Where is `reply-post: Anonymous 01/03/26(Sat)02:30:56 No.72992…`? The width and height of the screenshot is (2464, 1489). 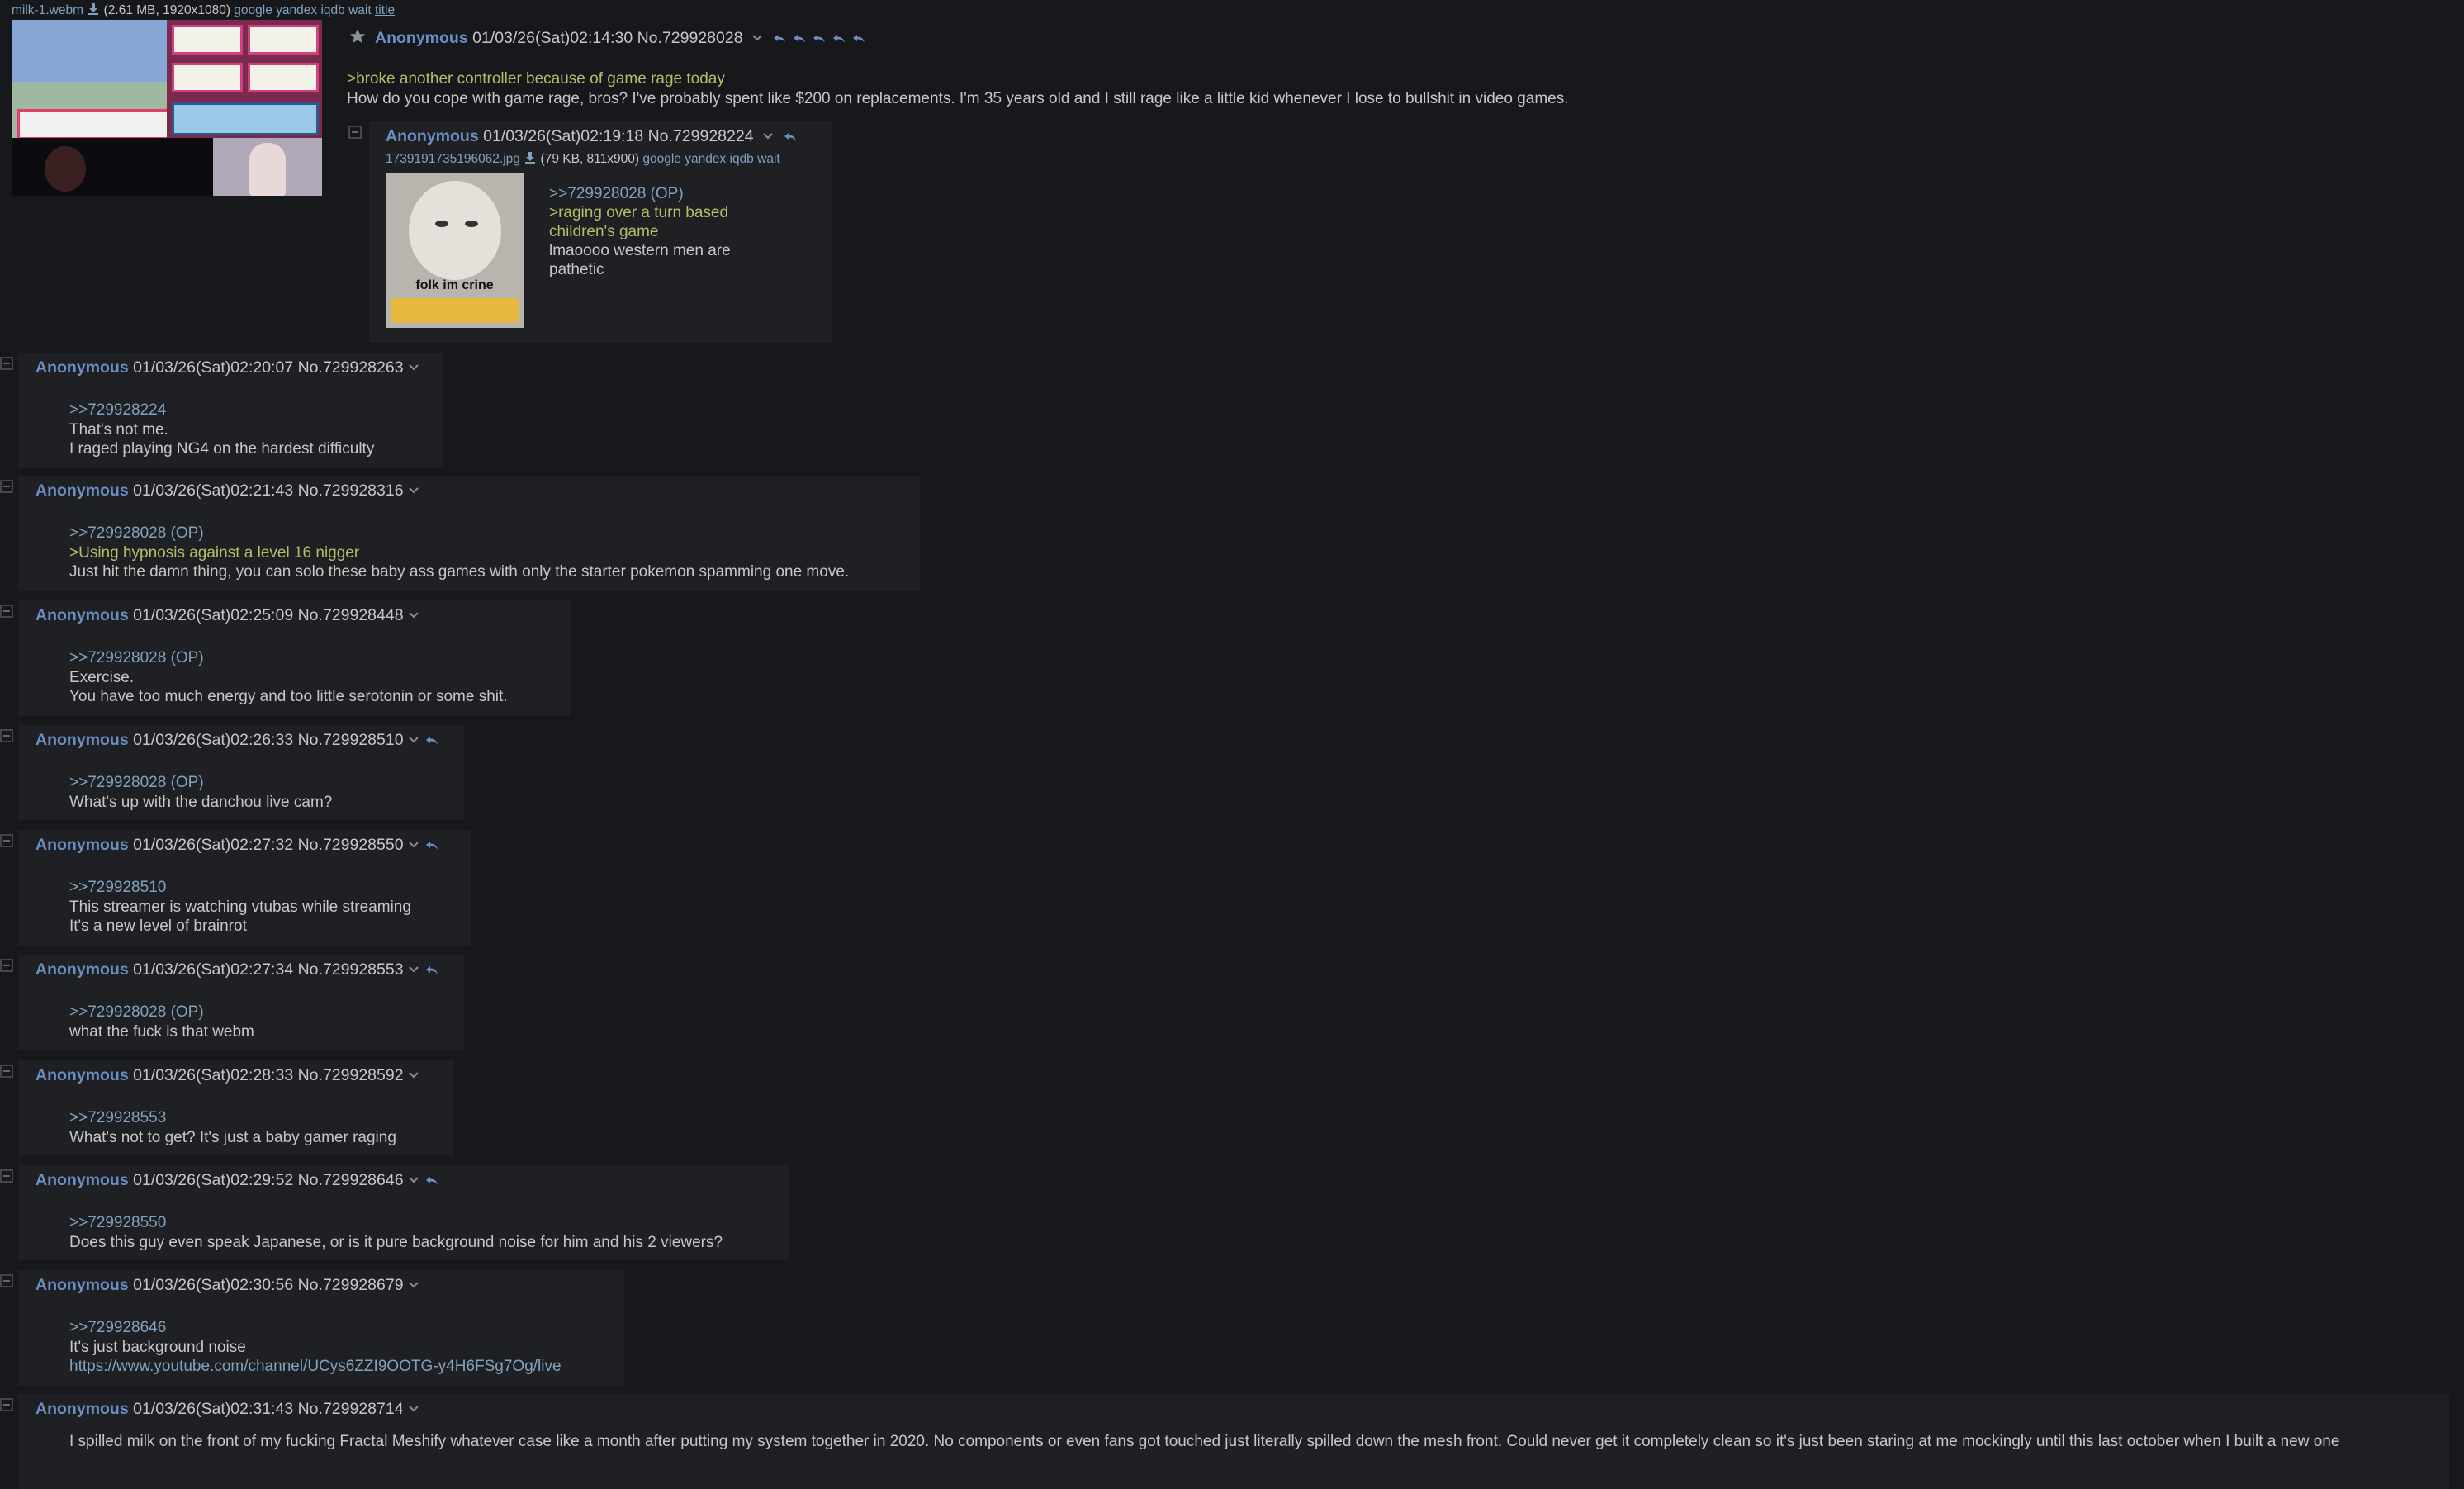 reply-post: Anonymous 01/03/26(Sat)02:30:56 No.72992… is located at coordinates (321, 1328).